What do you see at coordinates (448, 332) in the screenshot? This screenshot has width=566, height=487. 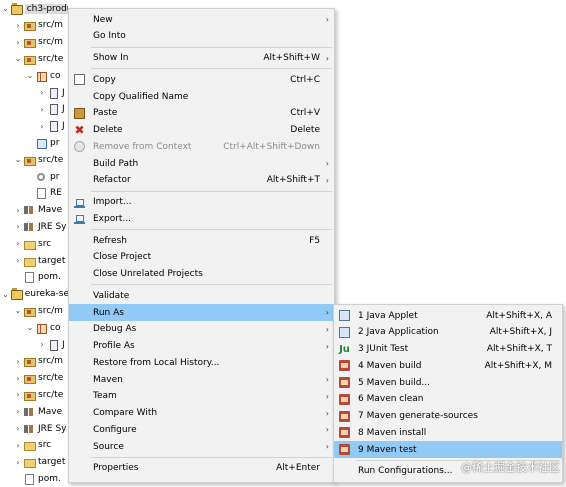 I see `run-as-item-2-java-application: 2 Java Application Alt+Shift+X, J` at bounding box center [448, 332].